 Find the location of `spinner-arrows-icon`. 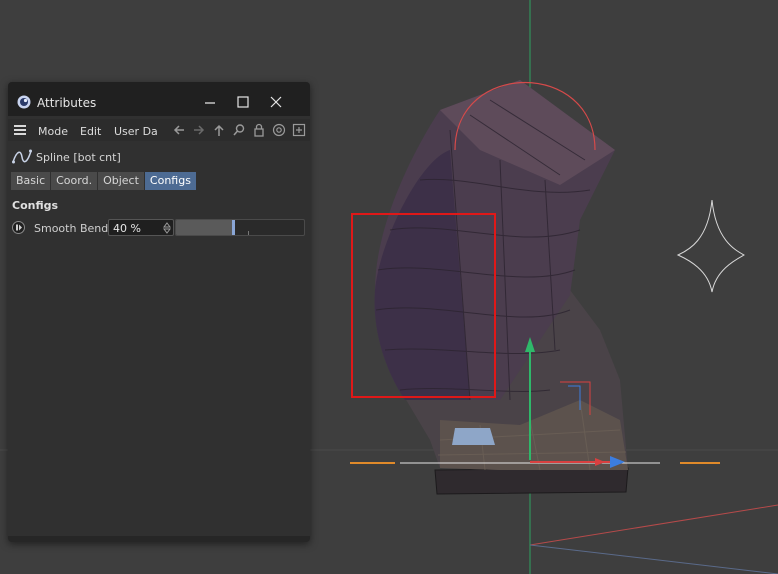

spinner-arrows-icon is located at coordinates (167, 228).